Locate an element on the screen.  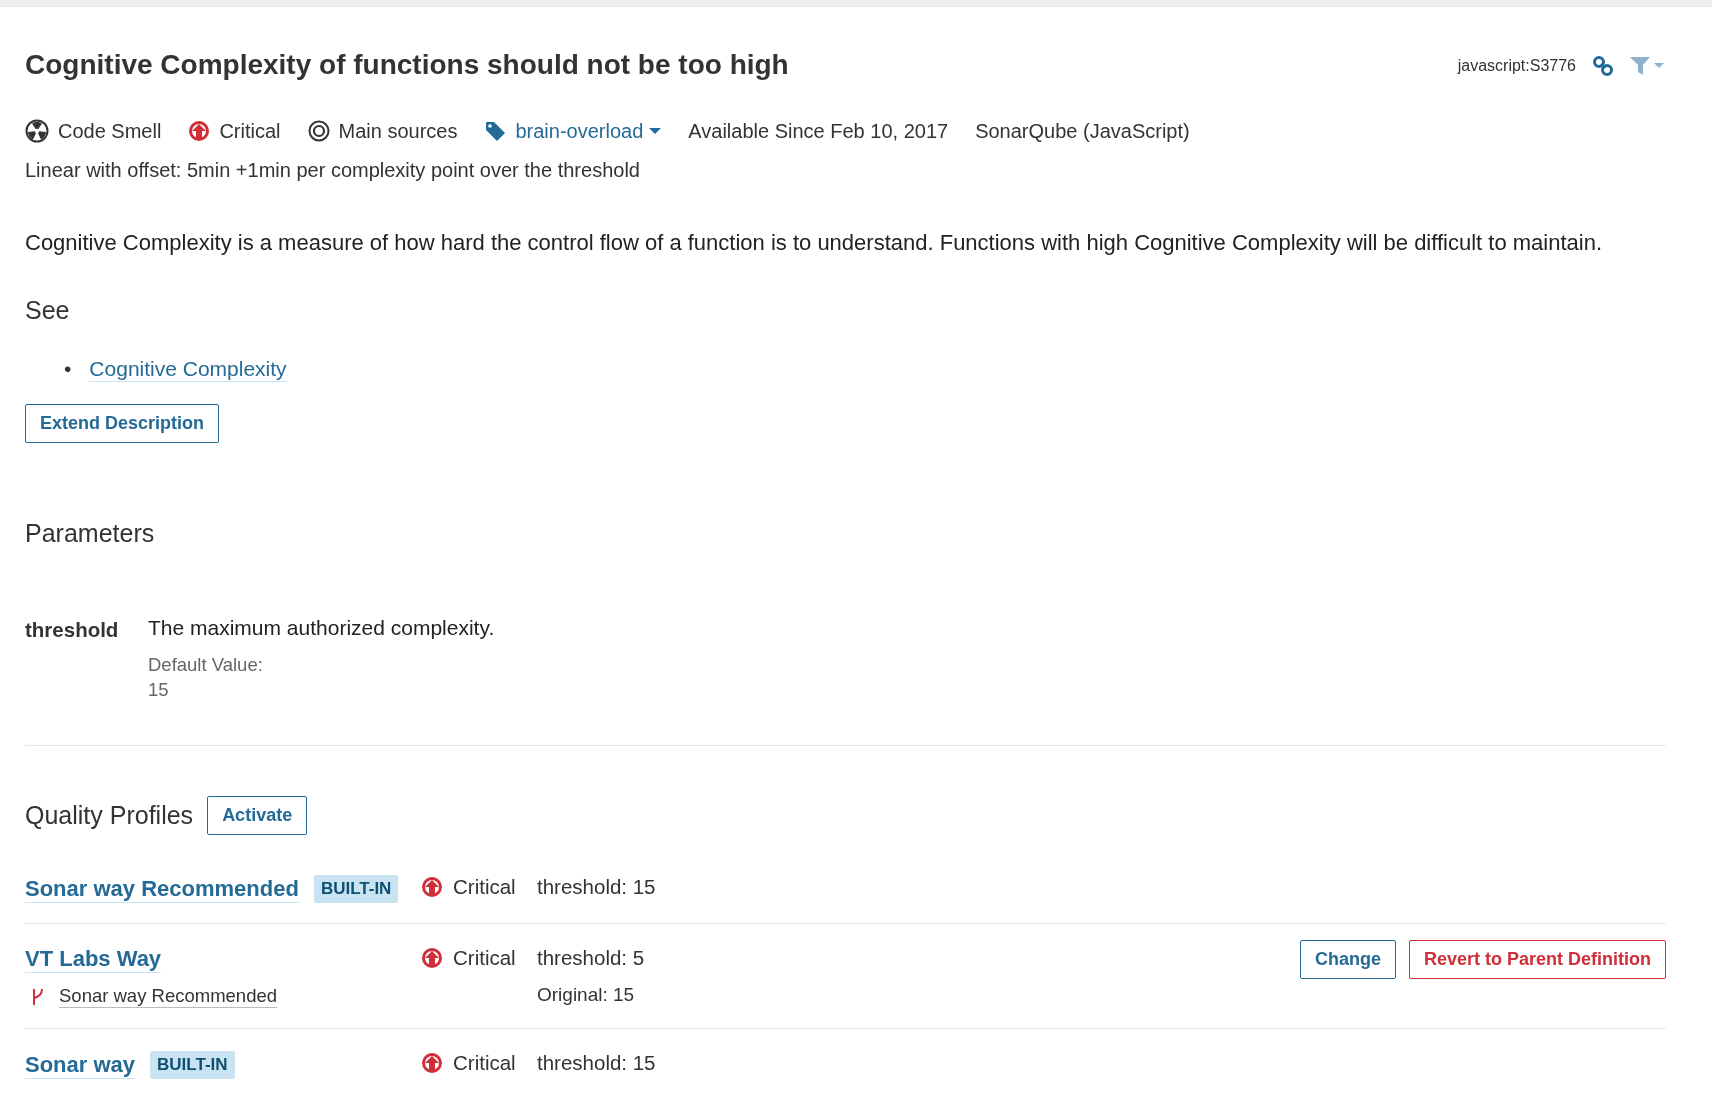
quality-profiles-heading: Quality Profiles is located at coordinates (109, 815).